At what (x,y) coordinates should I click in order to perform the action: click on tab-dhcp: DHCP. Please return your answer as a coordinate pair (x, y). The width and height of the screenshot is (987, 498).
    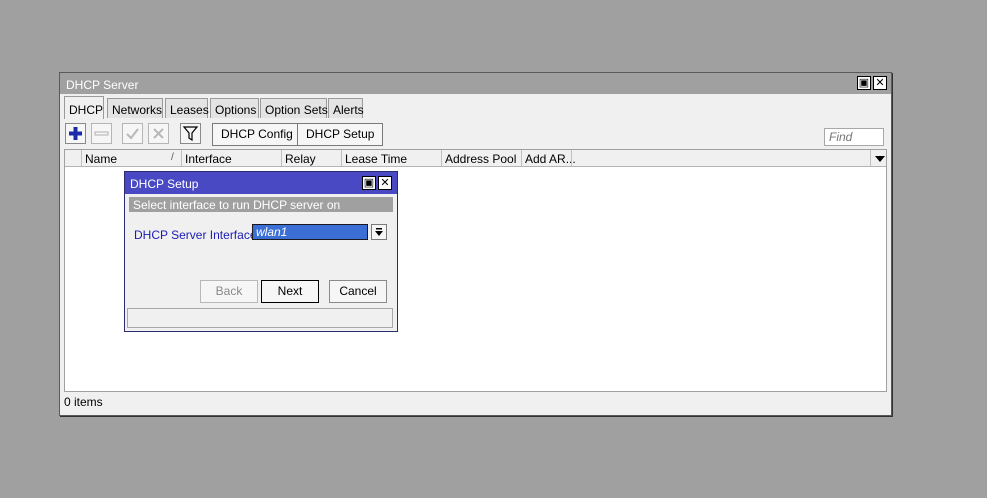
    Looking at the image, I should click on (84, 107).